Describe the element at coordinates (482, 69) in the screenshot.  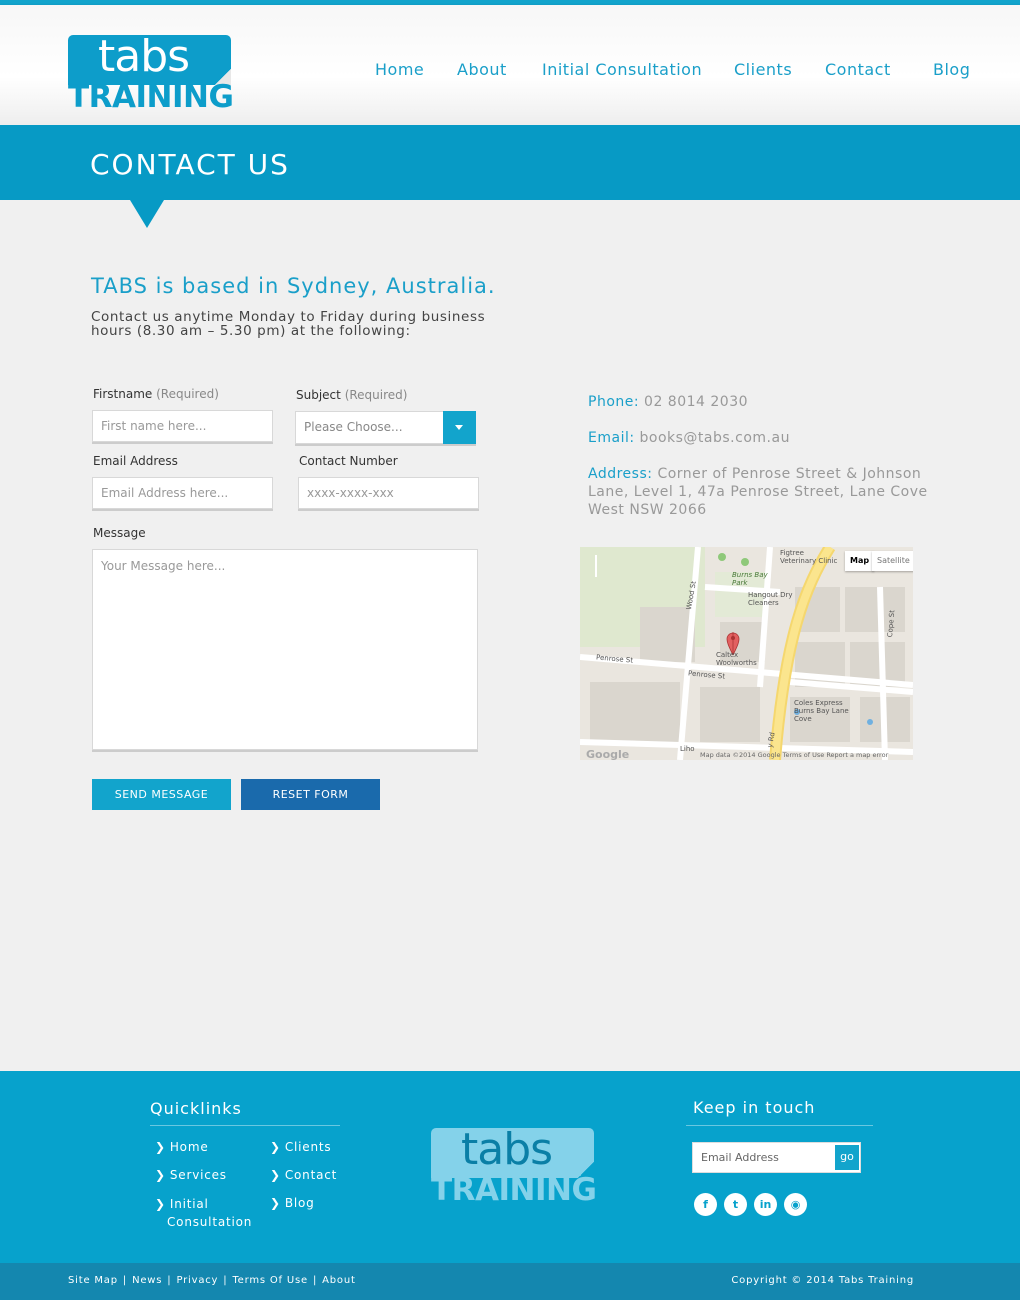
I see `nav-about: About` at that location.